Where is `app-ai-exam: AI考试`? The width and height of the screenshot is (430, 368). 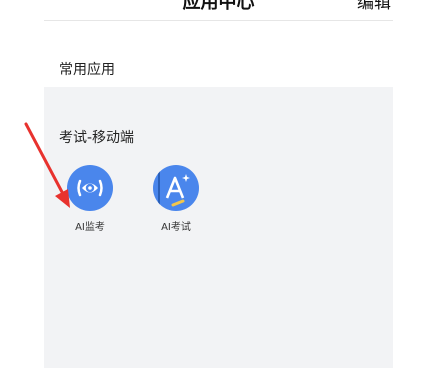 app-ai-exam: AI考试 is located at coordinates (176, 199).